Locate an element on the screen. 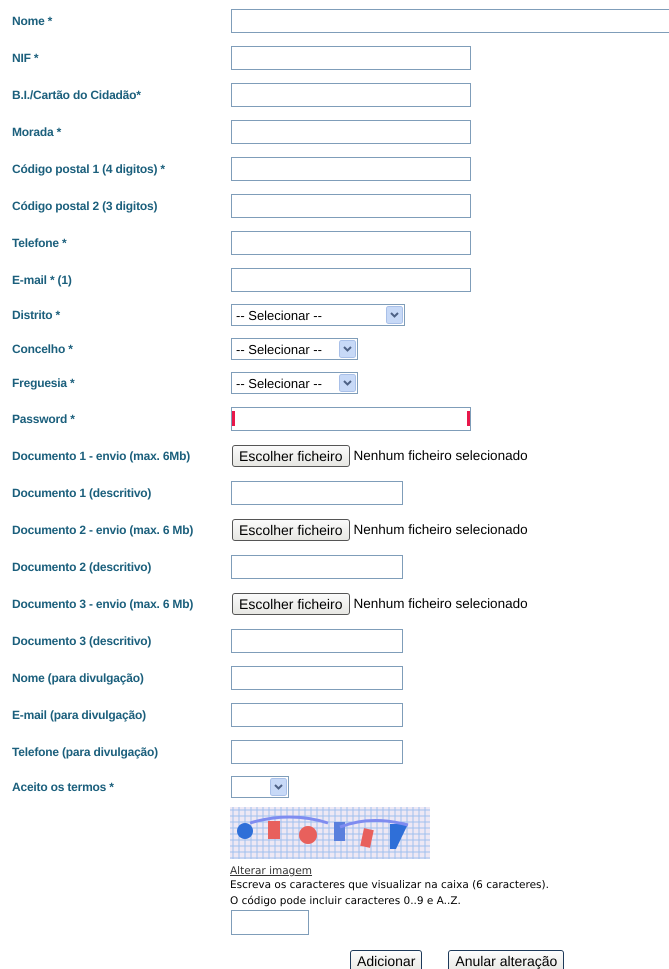 The height and width of the screenshot is (969, 669). field-label: E-mail * (1) is located at coordinates (42, 279).